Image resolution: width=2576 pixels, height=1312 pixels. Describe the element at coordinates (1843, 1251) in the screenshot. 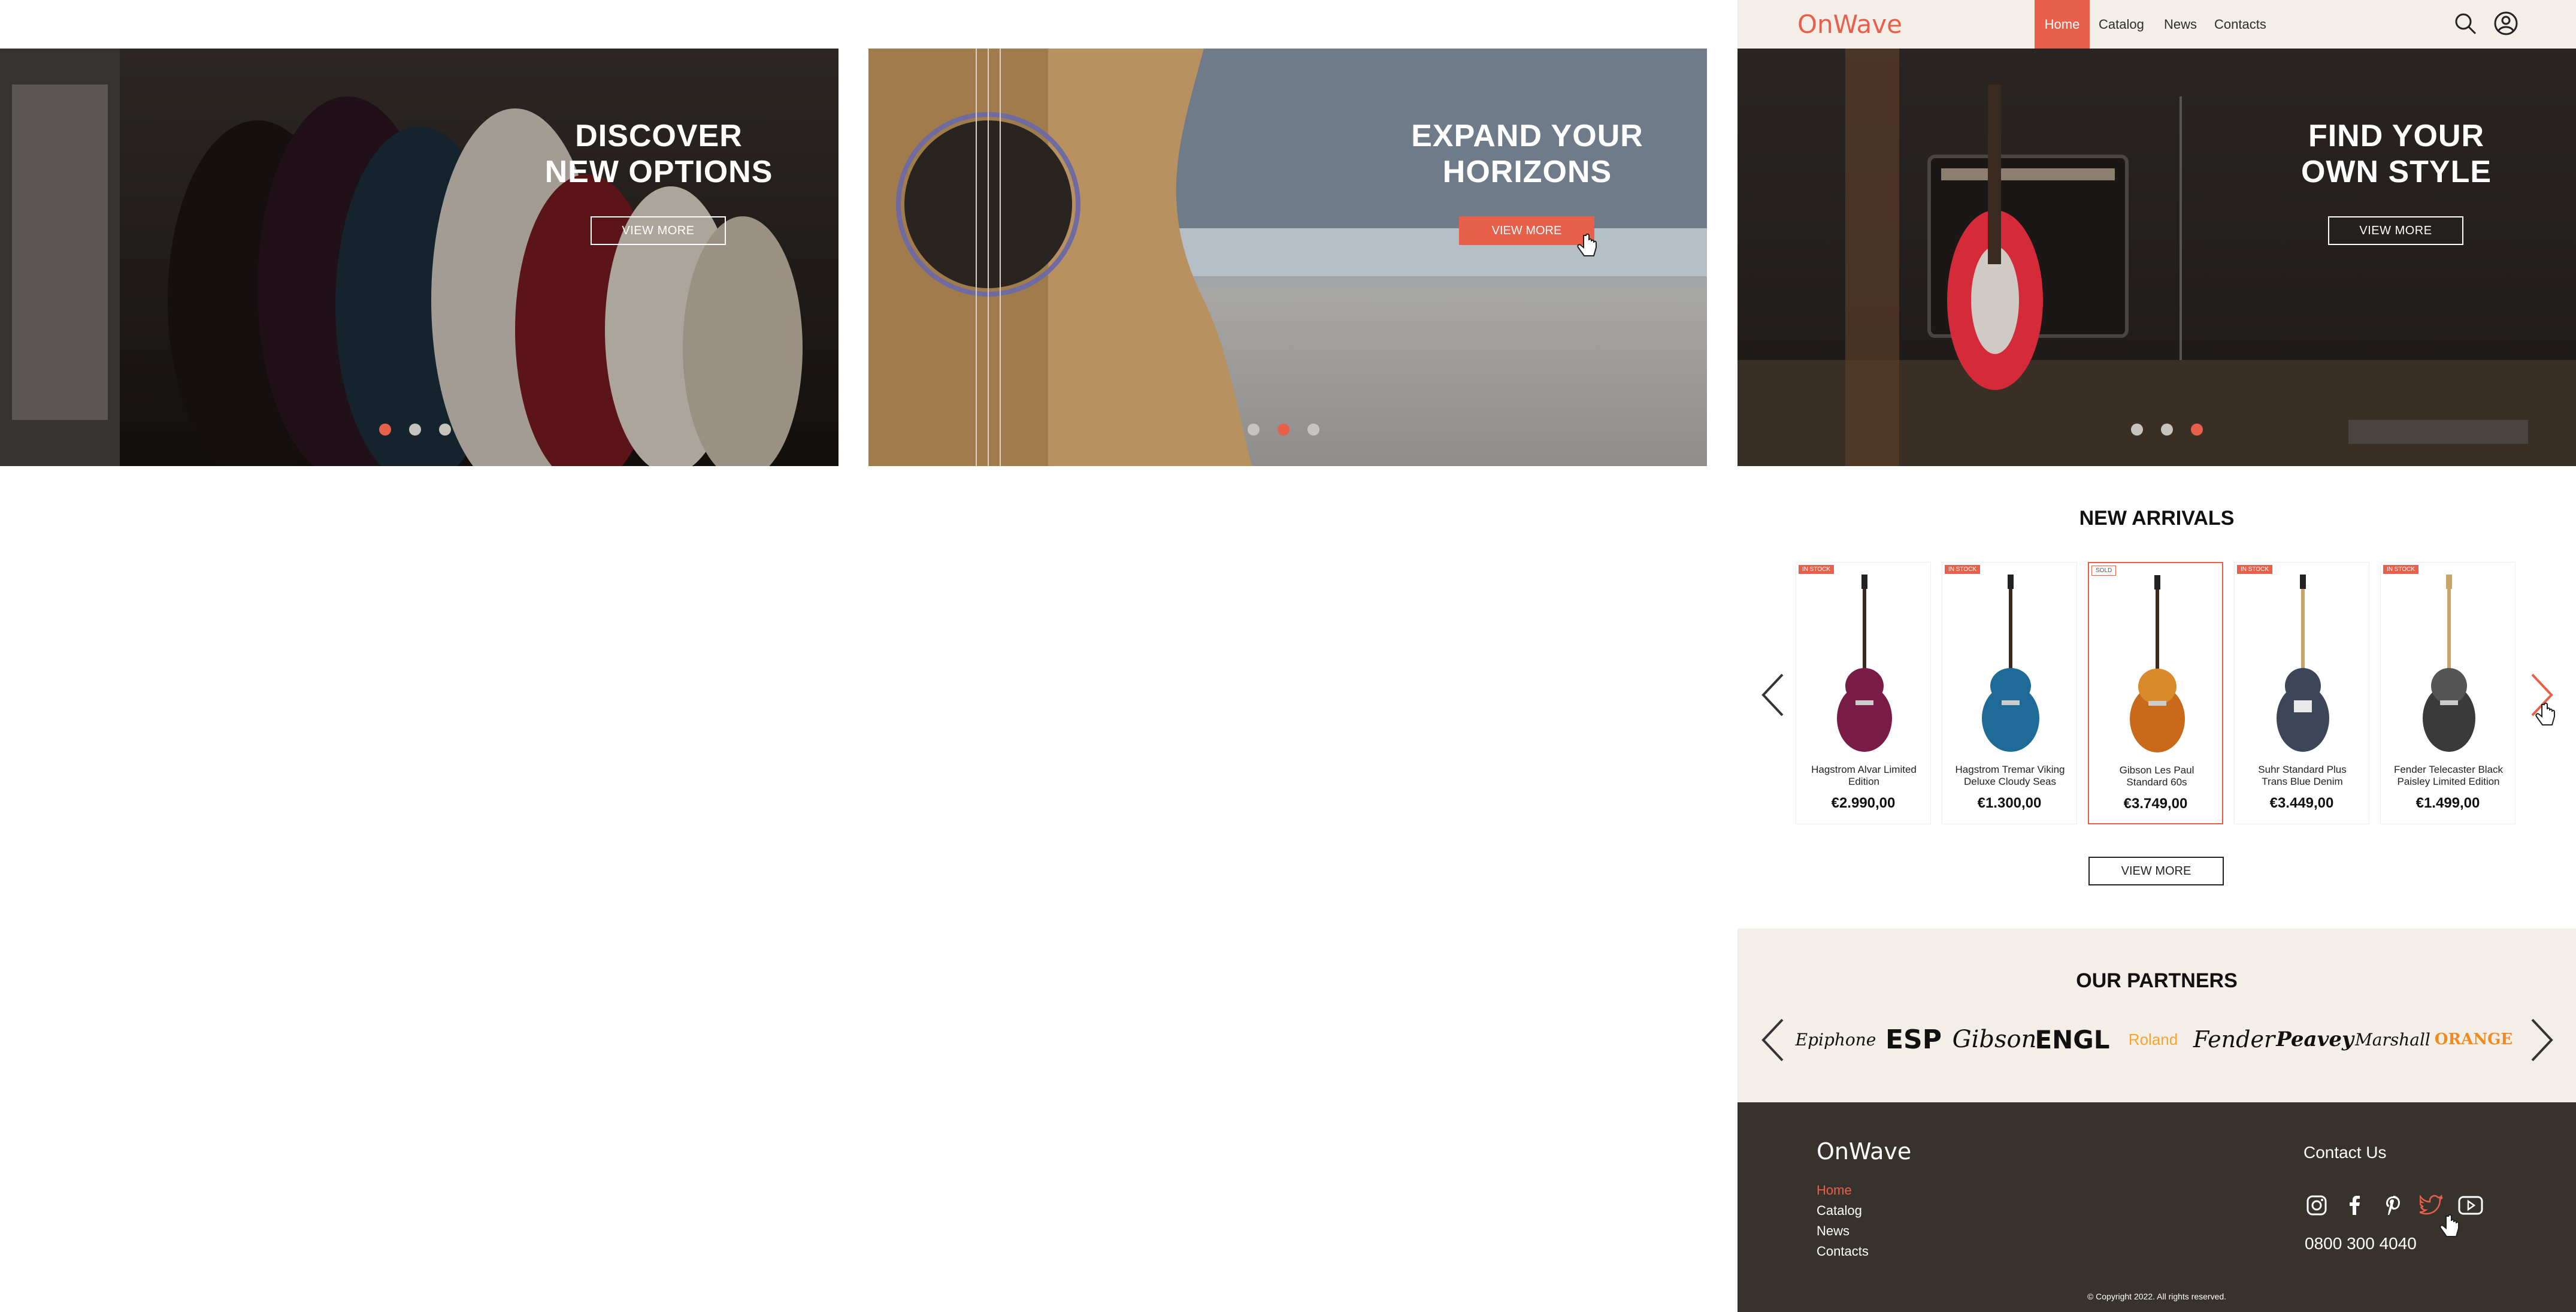

I see `footer-link-contacts: Contacts` at that location.